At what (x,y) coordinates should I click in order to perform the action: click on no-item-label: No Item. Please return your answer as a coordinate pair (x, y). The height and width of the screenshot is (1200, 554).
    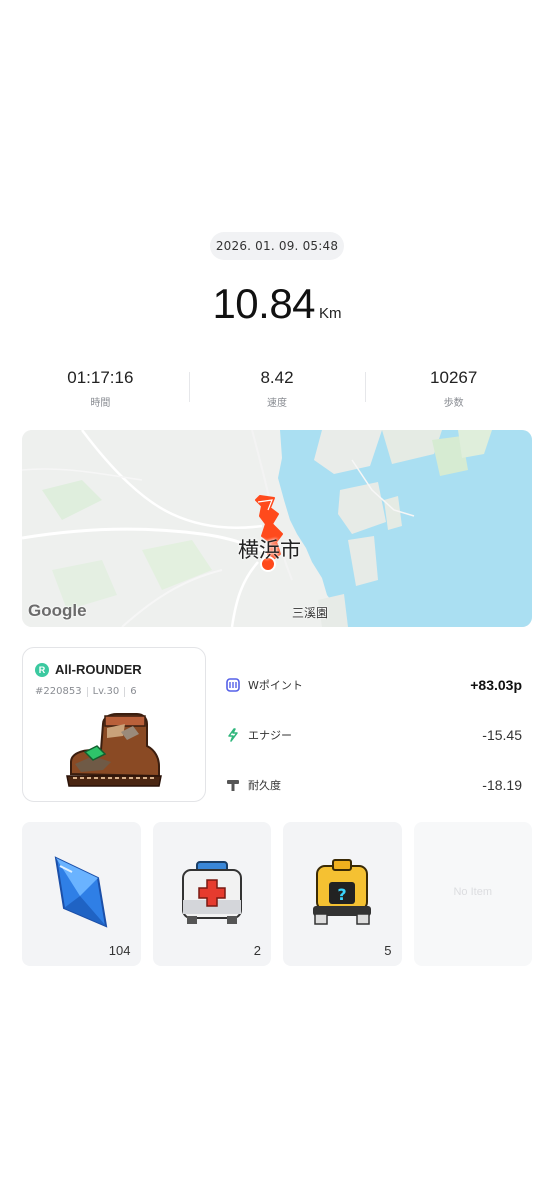
    Looking at the image, I should click on (472, 892).